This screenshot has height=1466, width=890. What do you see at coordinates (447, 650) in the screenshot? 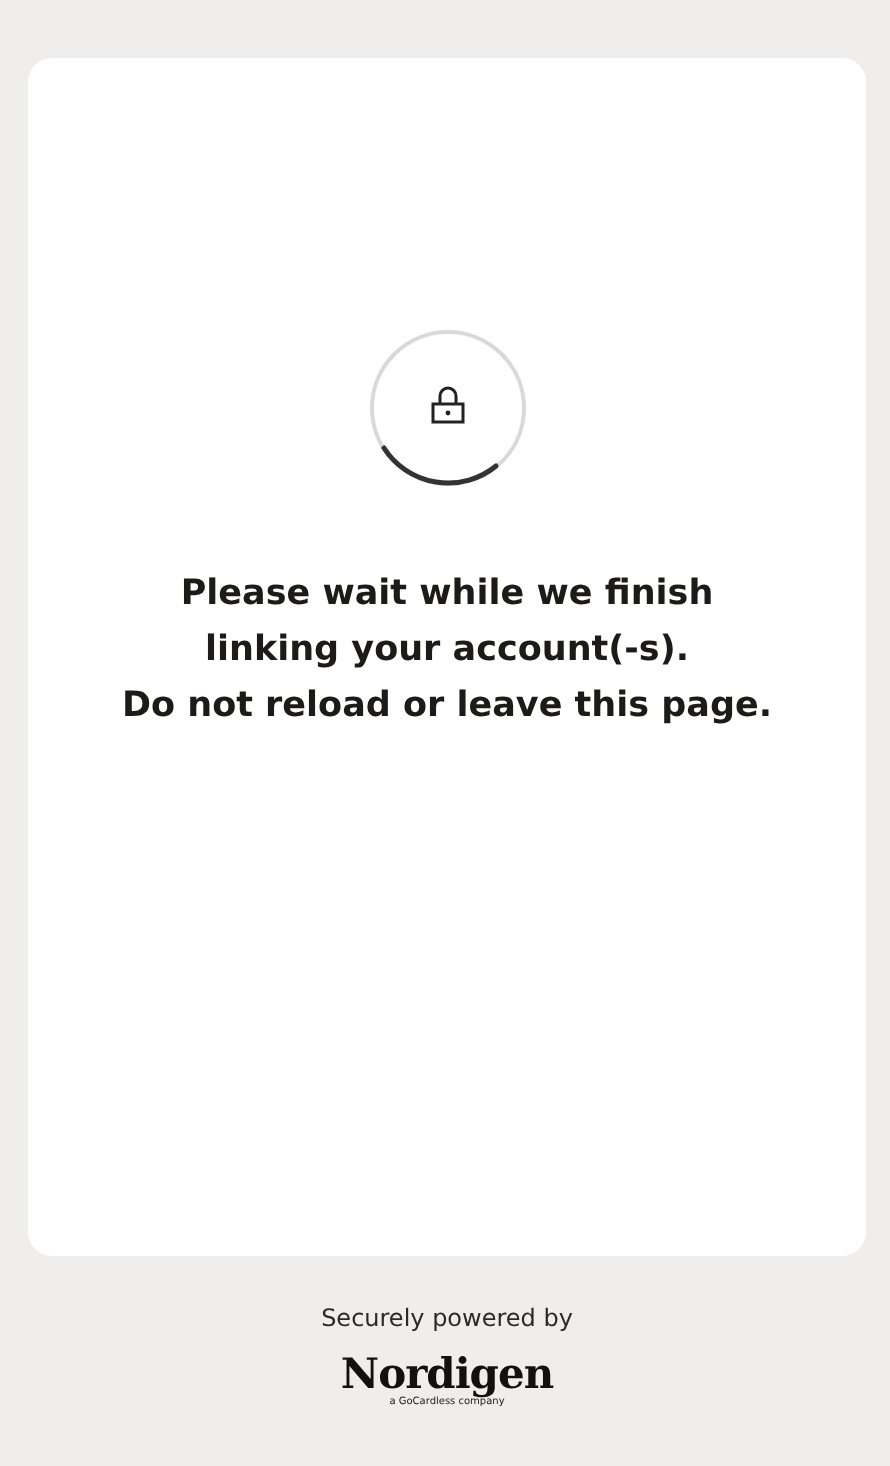
I see `status-message: linking your account(-s).` at bounding box center [447, 650].